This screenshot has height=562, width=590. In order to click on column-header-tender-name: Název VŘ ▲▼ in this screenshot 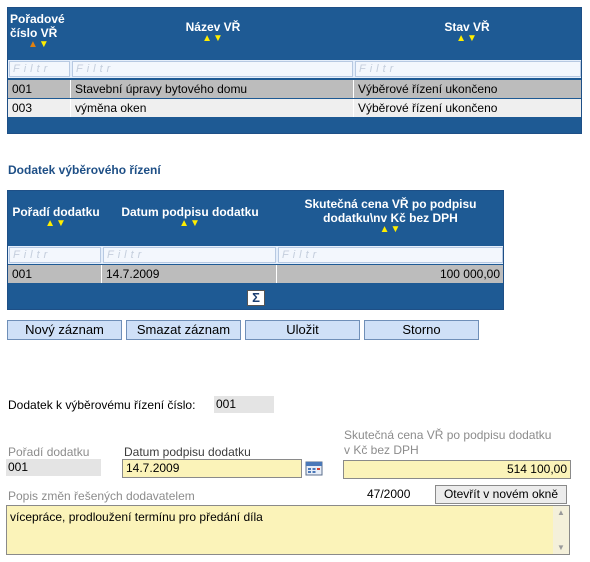, I will do `click(213, 32)`.